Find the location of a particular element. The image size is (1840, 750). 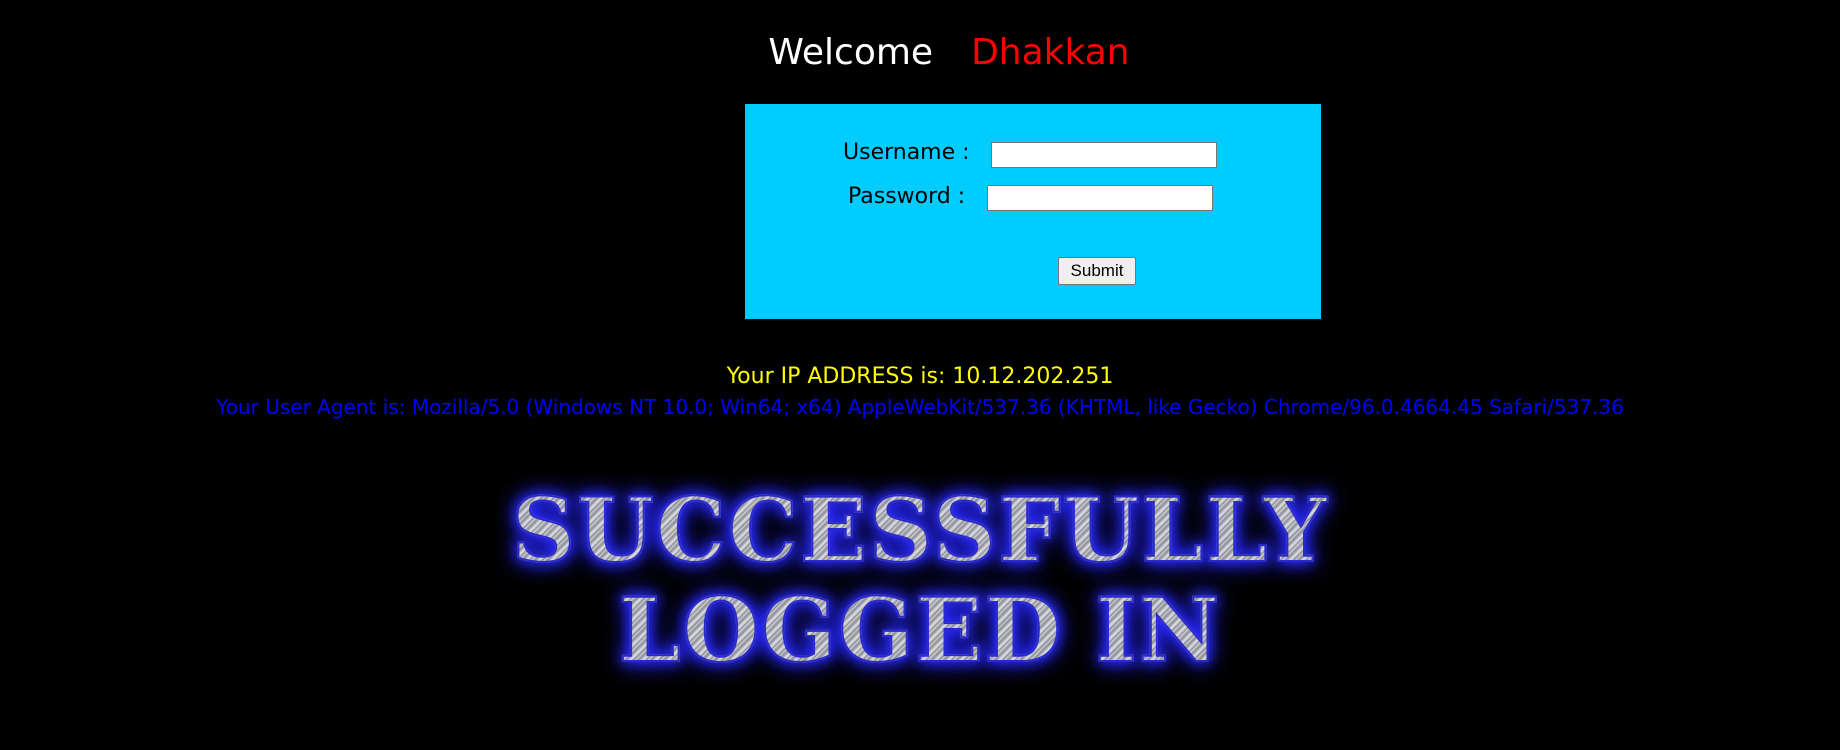

ip-address-text: Your IP ADDRESS is: 10.12.202.251 is located at coordinates (920, 376).